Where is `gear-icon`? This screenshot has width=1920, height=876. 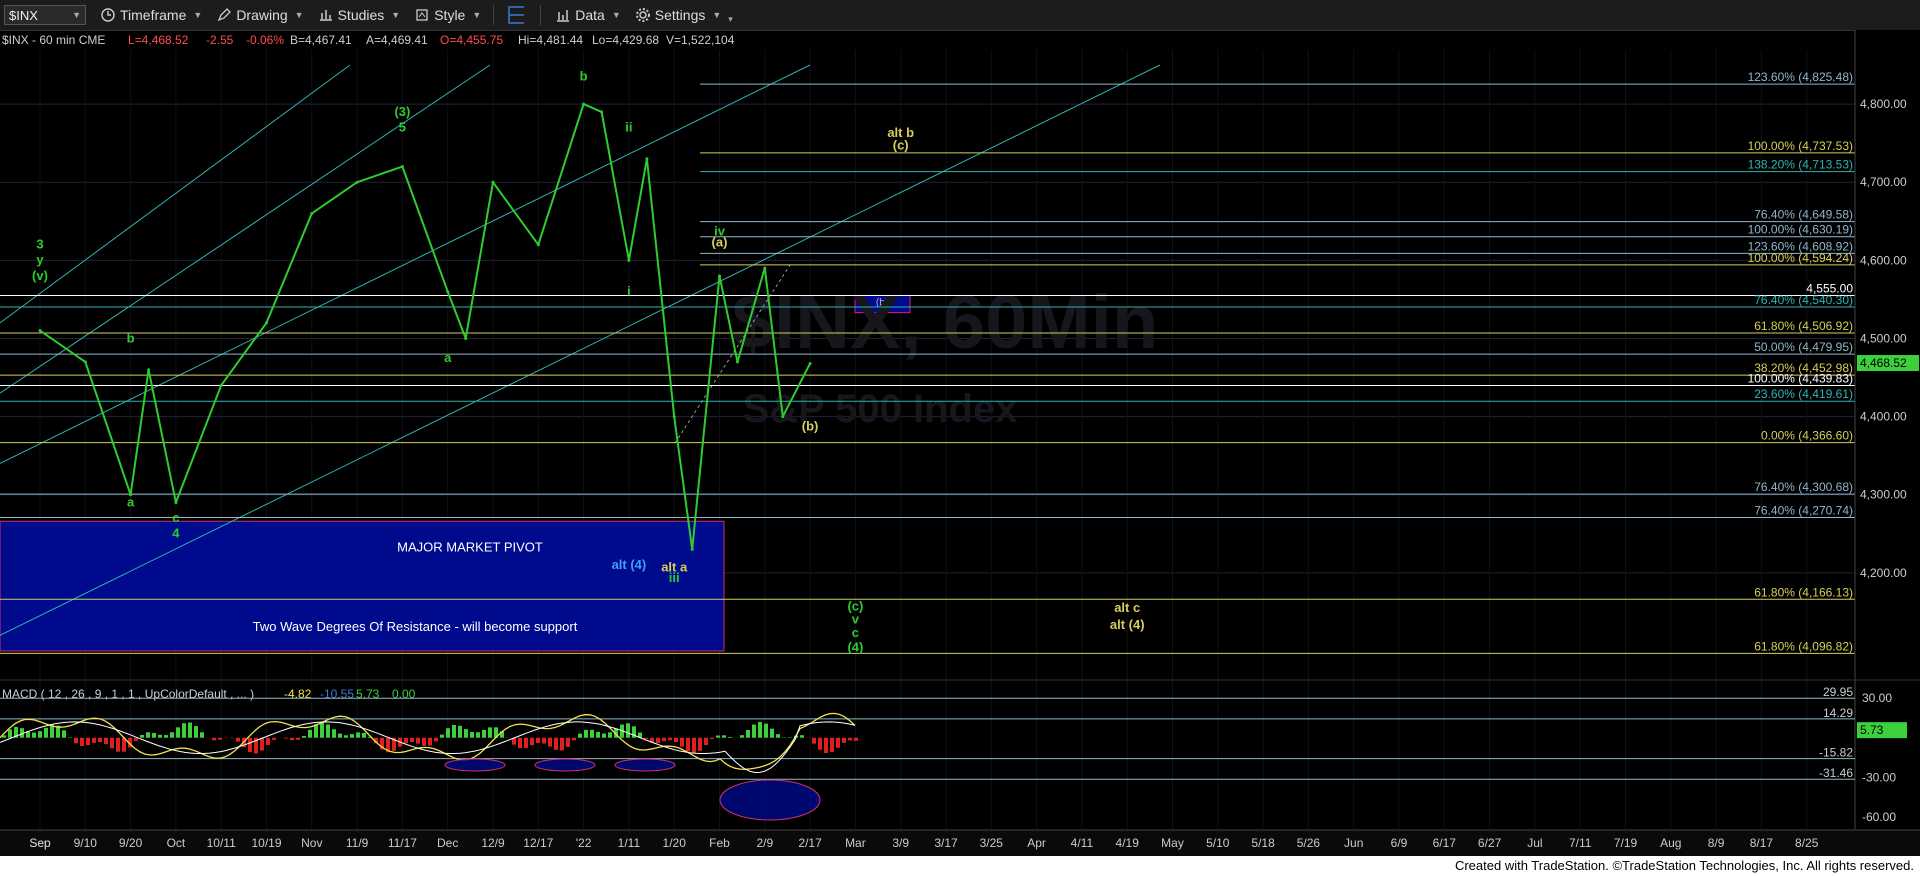 gear-icon is located at coordinates (643, 15).